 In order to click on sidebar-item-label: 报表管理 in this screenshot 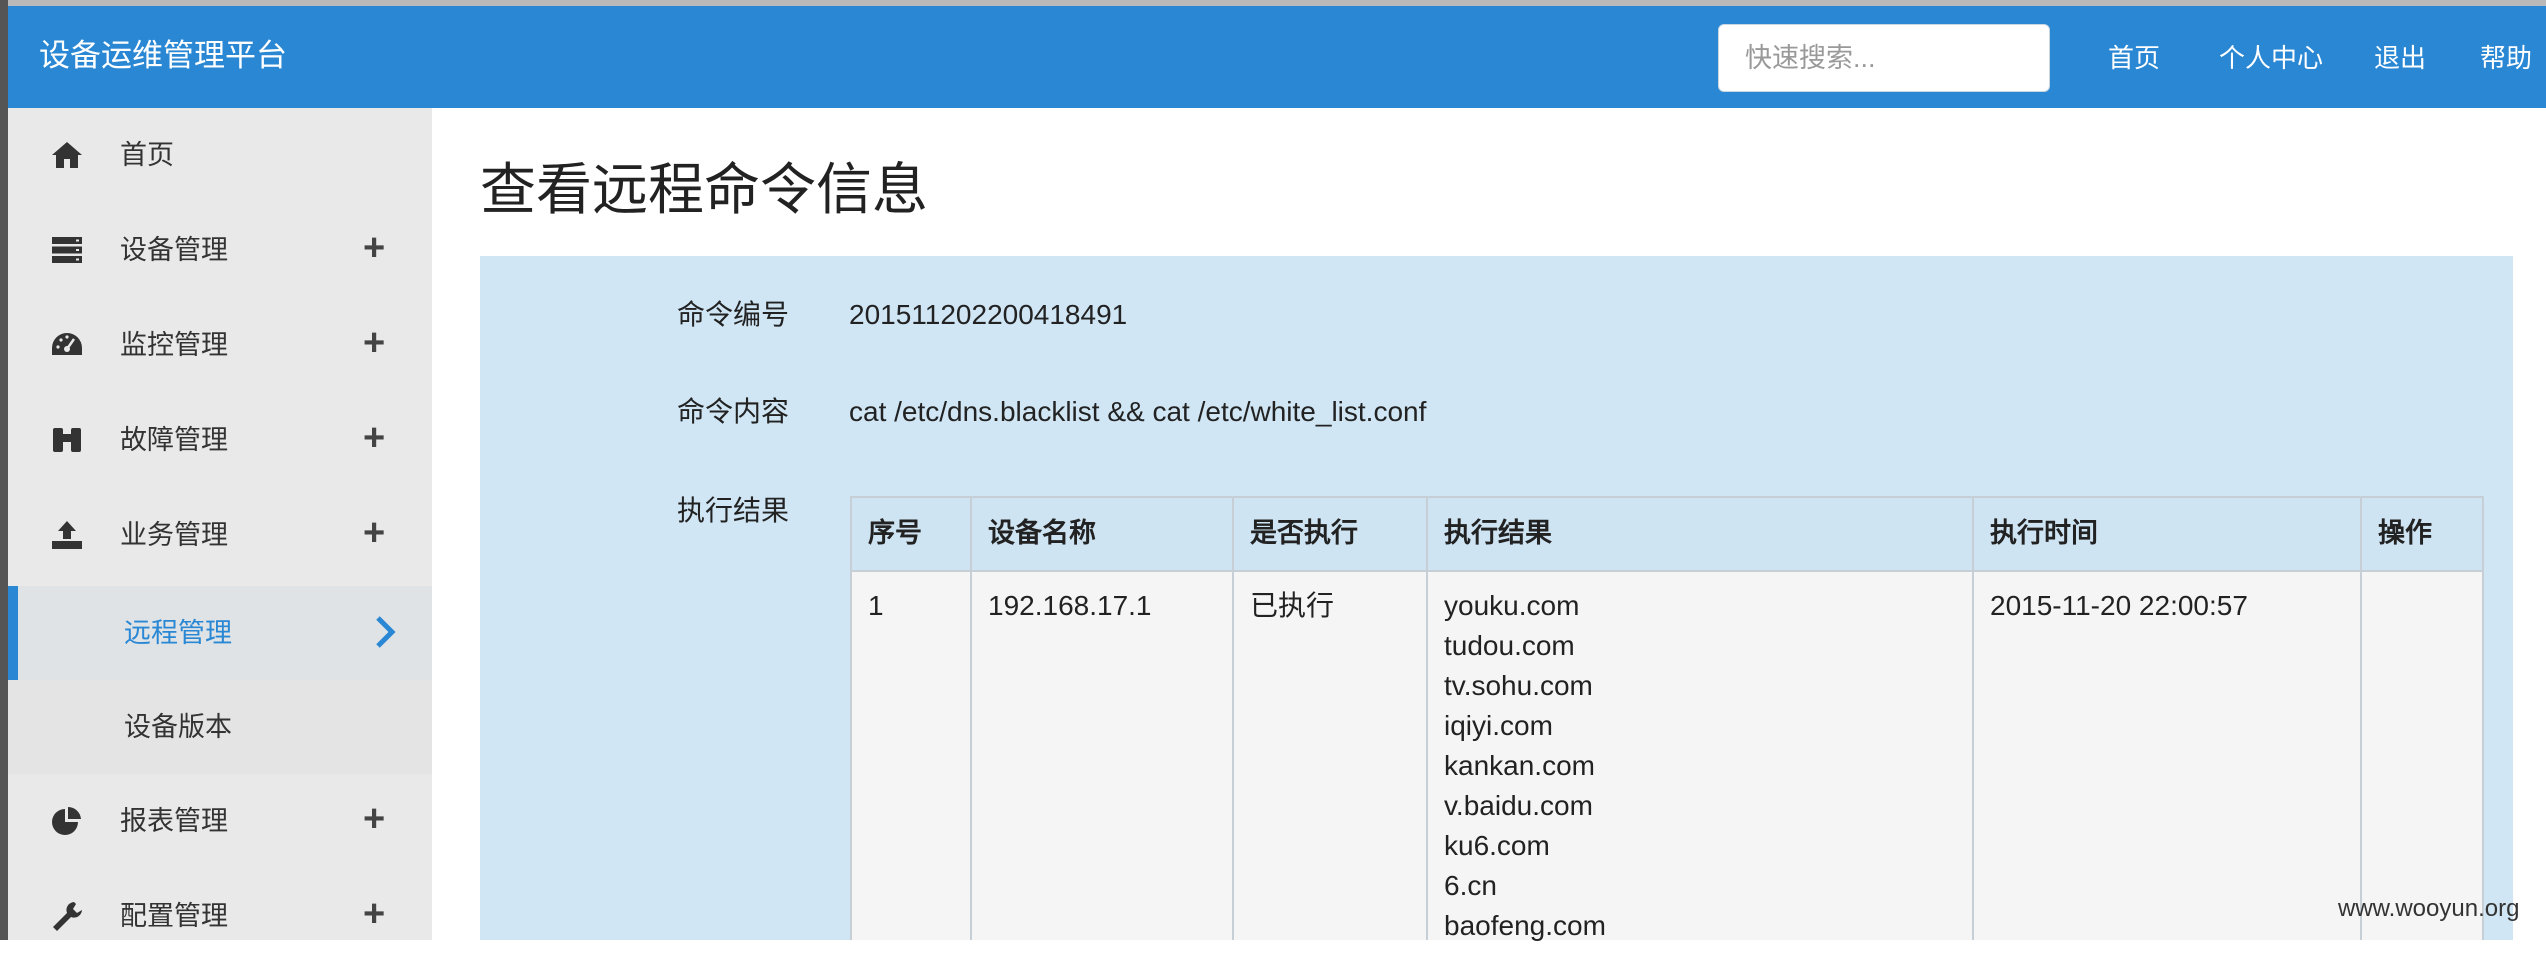, I will do `click(174, 821)`.